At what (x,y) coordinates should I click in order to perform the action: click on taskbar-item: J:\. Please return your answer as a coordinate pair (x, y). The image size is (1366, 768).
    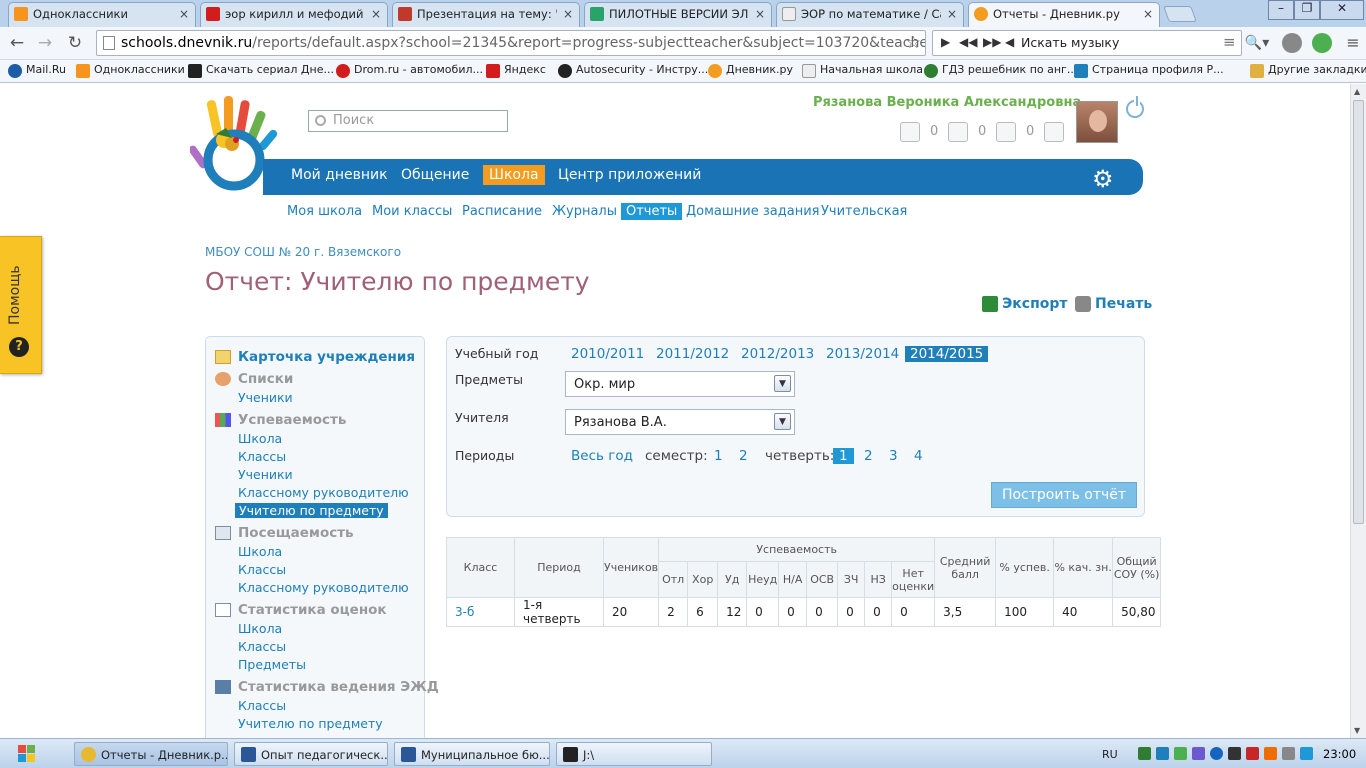
    Looking at the image, I should click on (634, 754).